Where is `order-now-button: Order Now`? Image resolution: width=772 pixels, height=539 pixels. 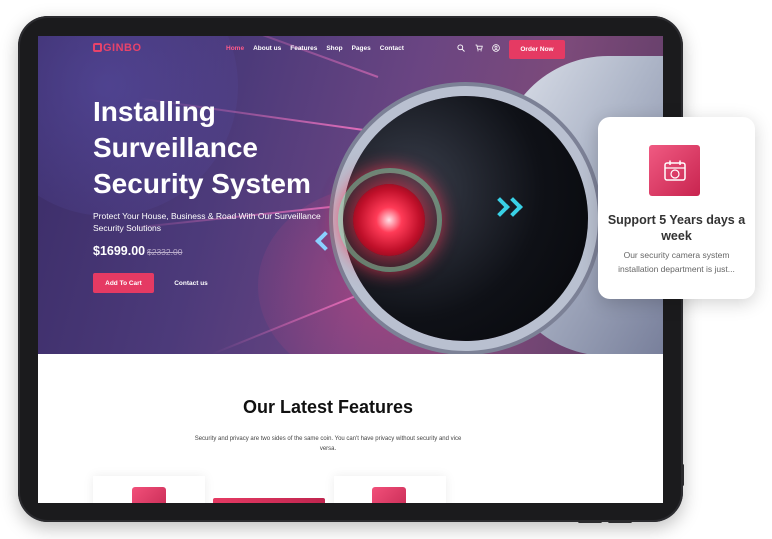 order-now-button: Order Now is located at coordinates (537, 49).